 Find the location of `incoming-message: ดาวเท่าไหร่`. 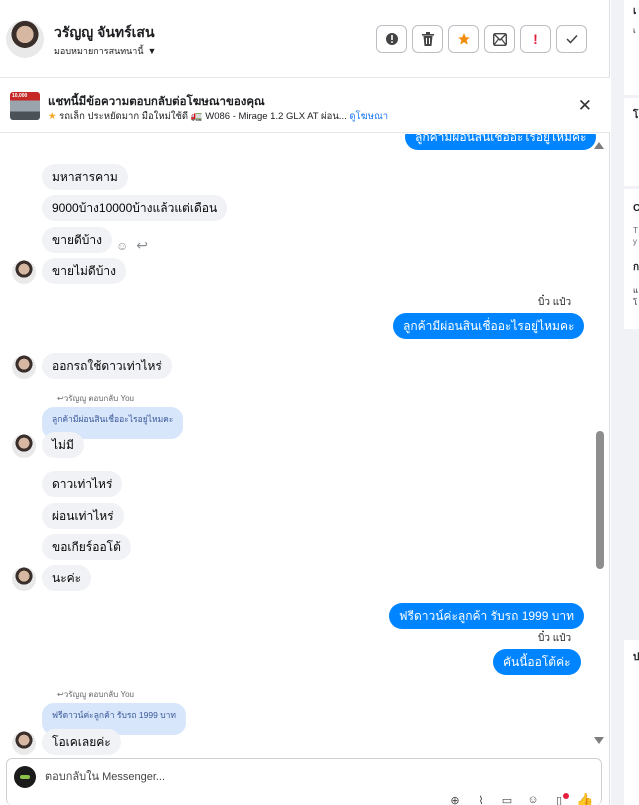

incoming-message: ดาวเท่าไหร่ is located at coordinates (82, 484).